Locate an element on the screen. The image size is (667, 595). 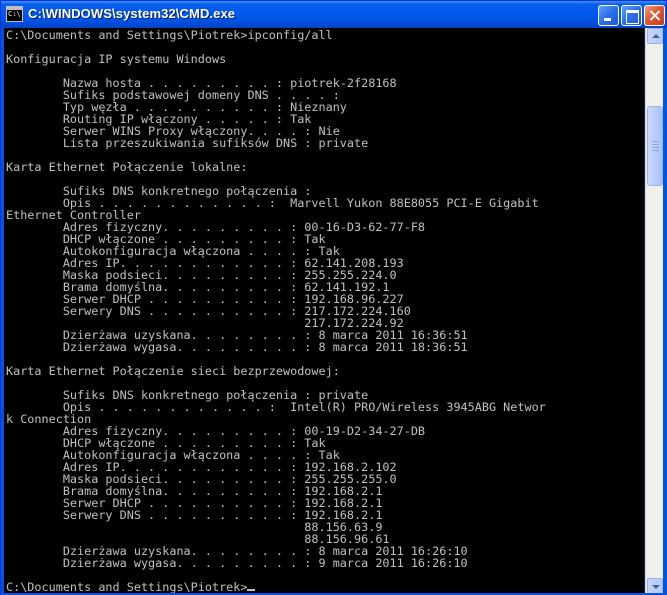
arrow-up-icon is located at coordinates (656, 36).